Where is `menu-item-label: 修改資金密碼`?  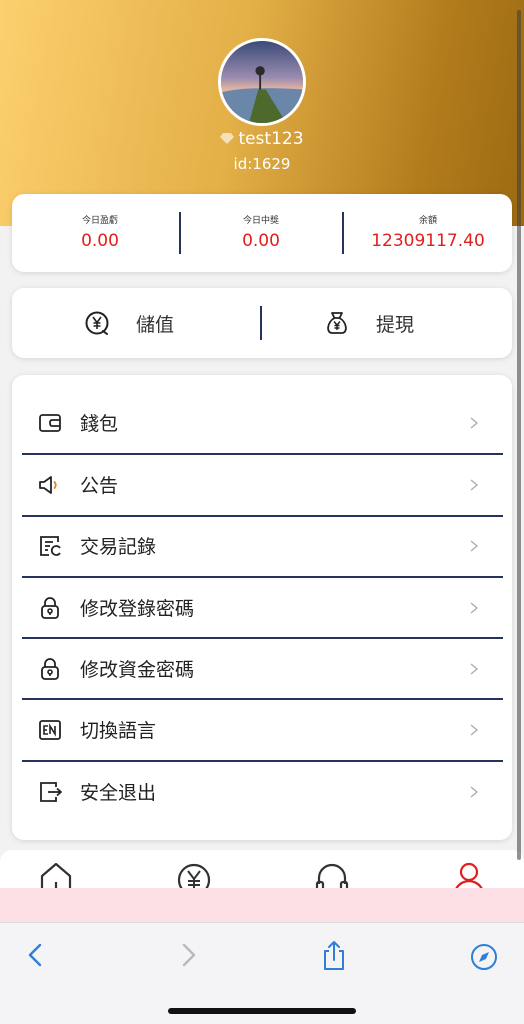 menu-item-label: 修改資金密碼 is located at coordinates (137, 670).